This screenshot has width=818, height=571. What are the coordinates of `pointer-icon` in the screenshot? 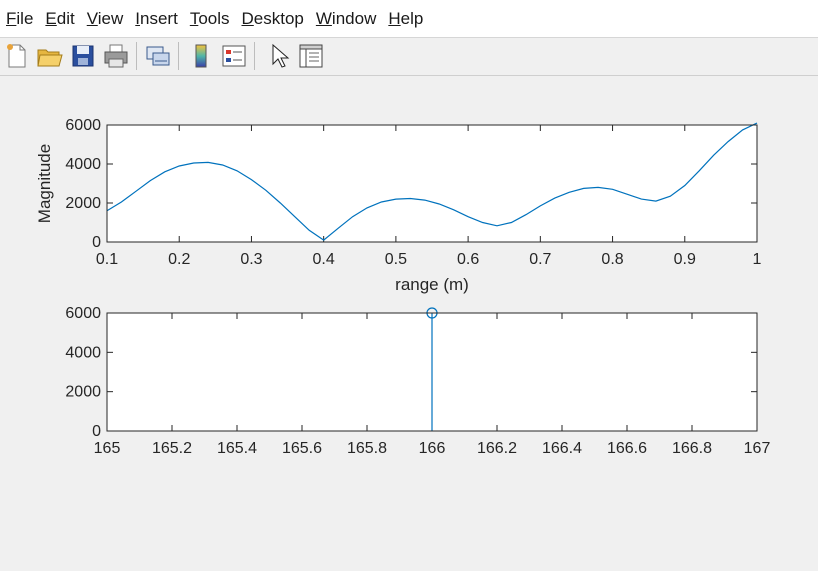 It's located at (278, 56).